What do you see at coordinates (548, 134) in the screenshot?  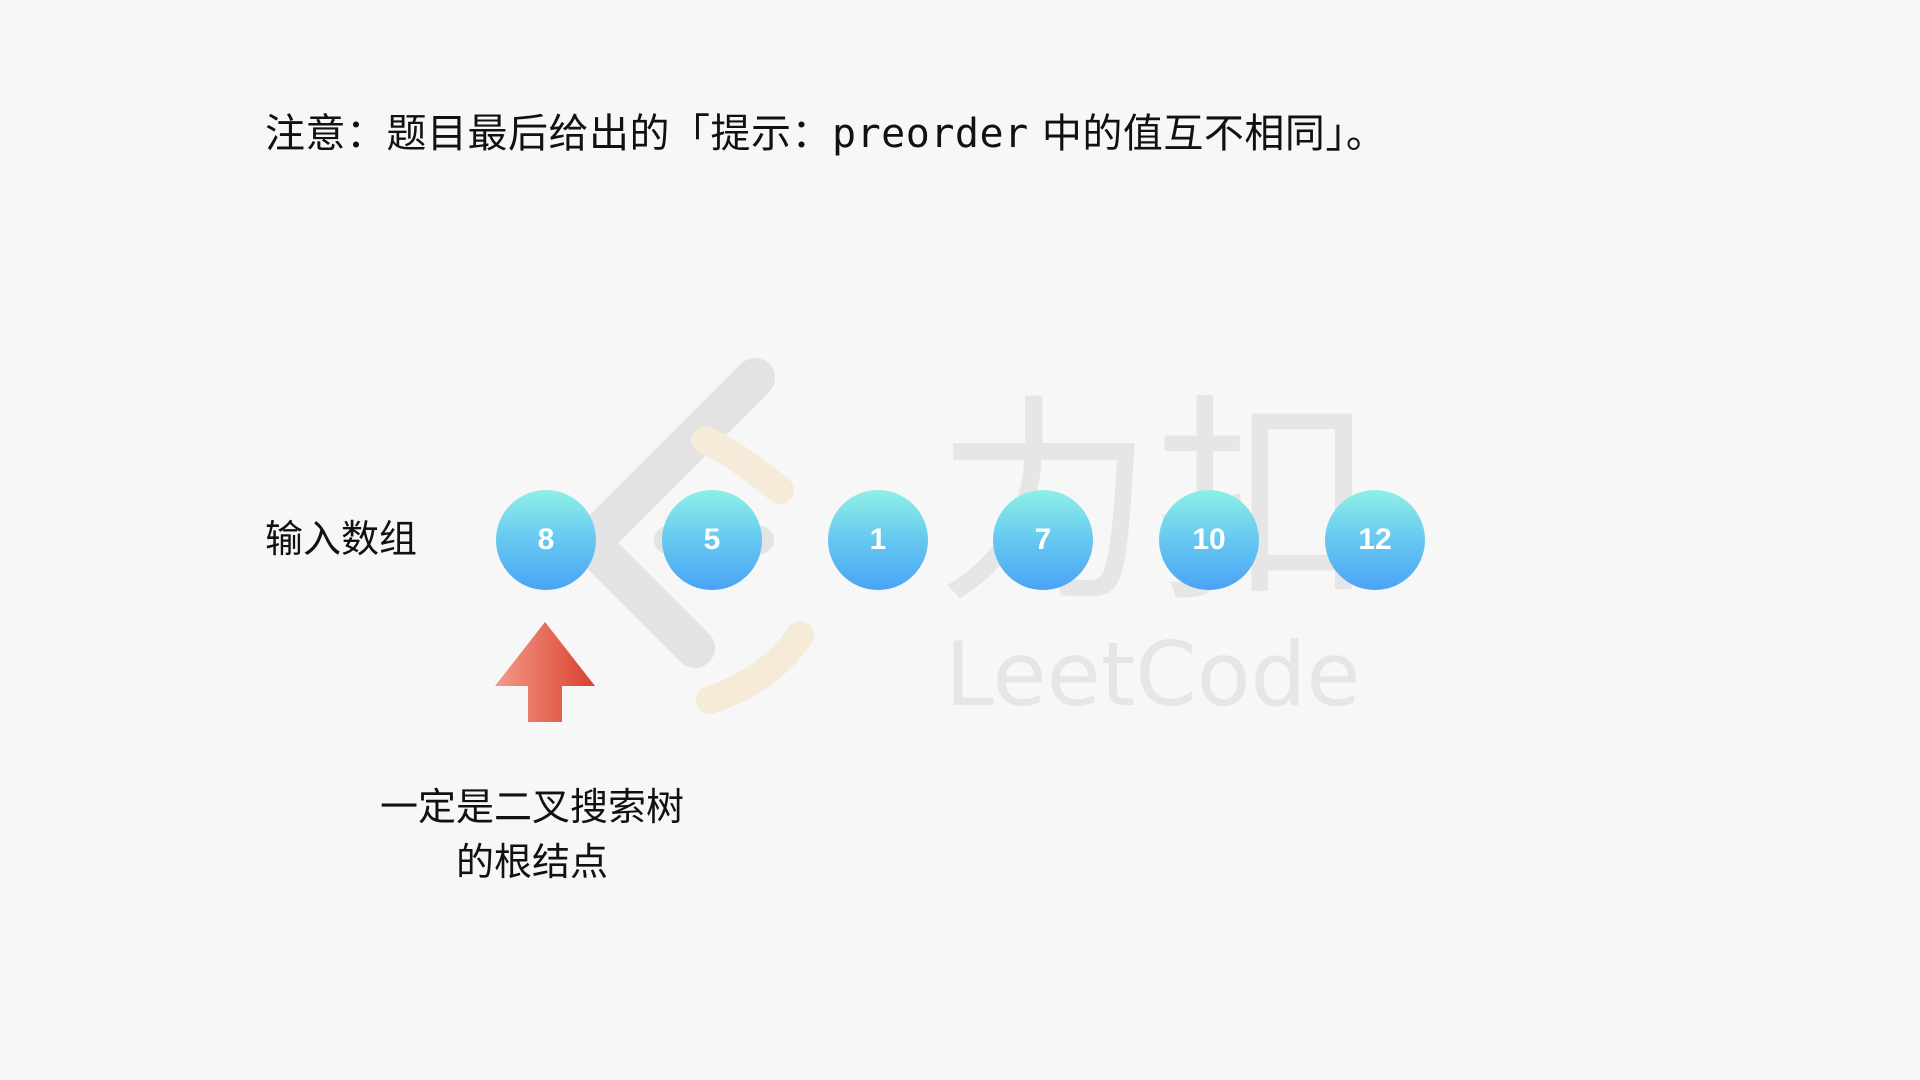 I see `note-prefix: 注意：题目最后给出的「提示：` at bounding box center [548, 134].